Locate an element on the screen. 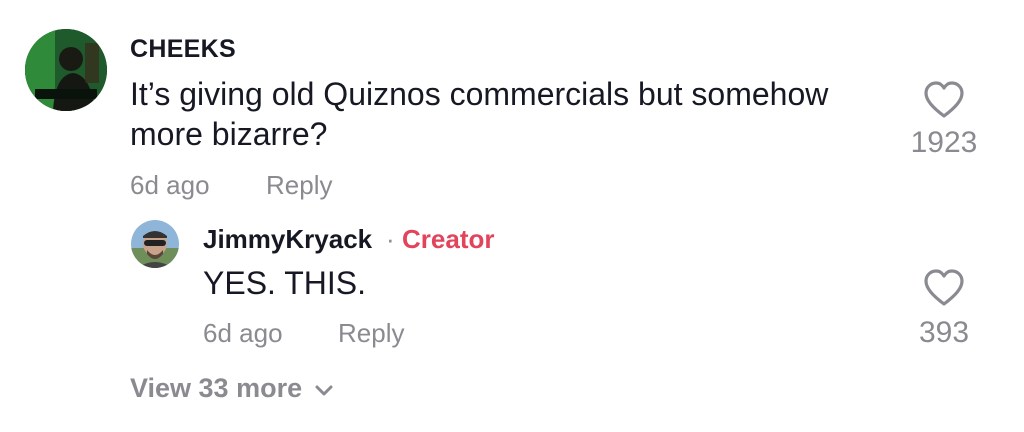  comment-username: CHEEKS is located at coordinates (183, 49).